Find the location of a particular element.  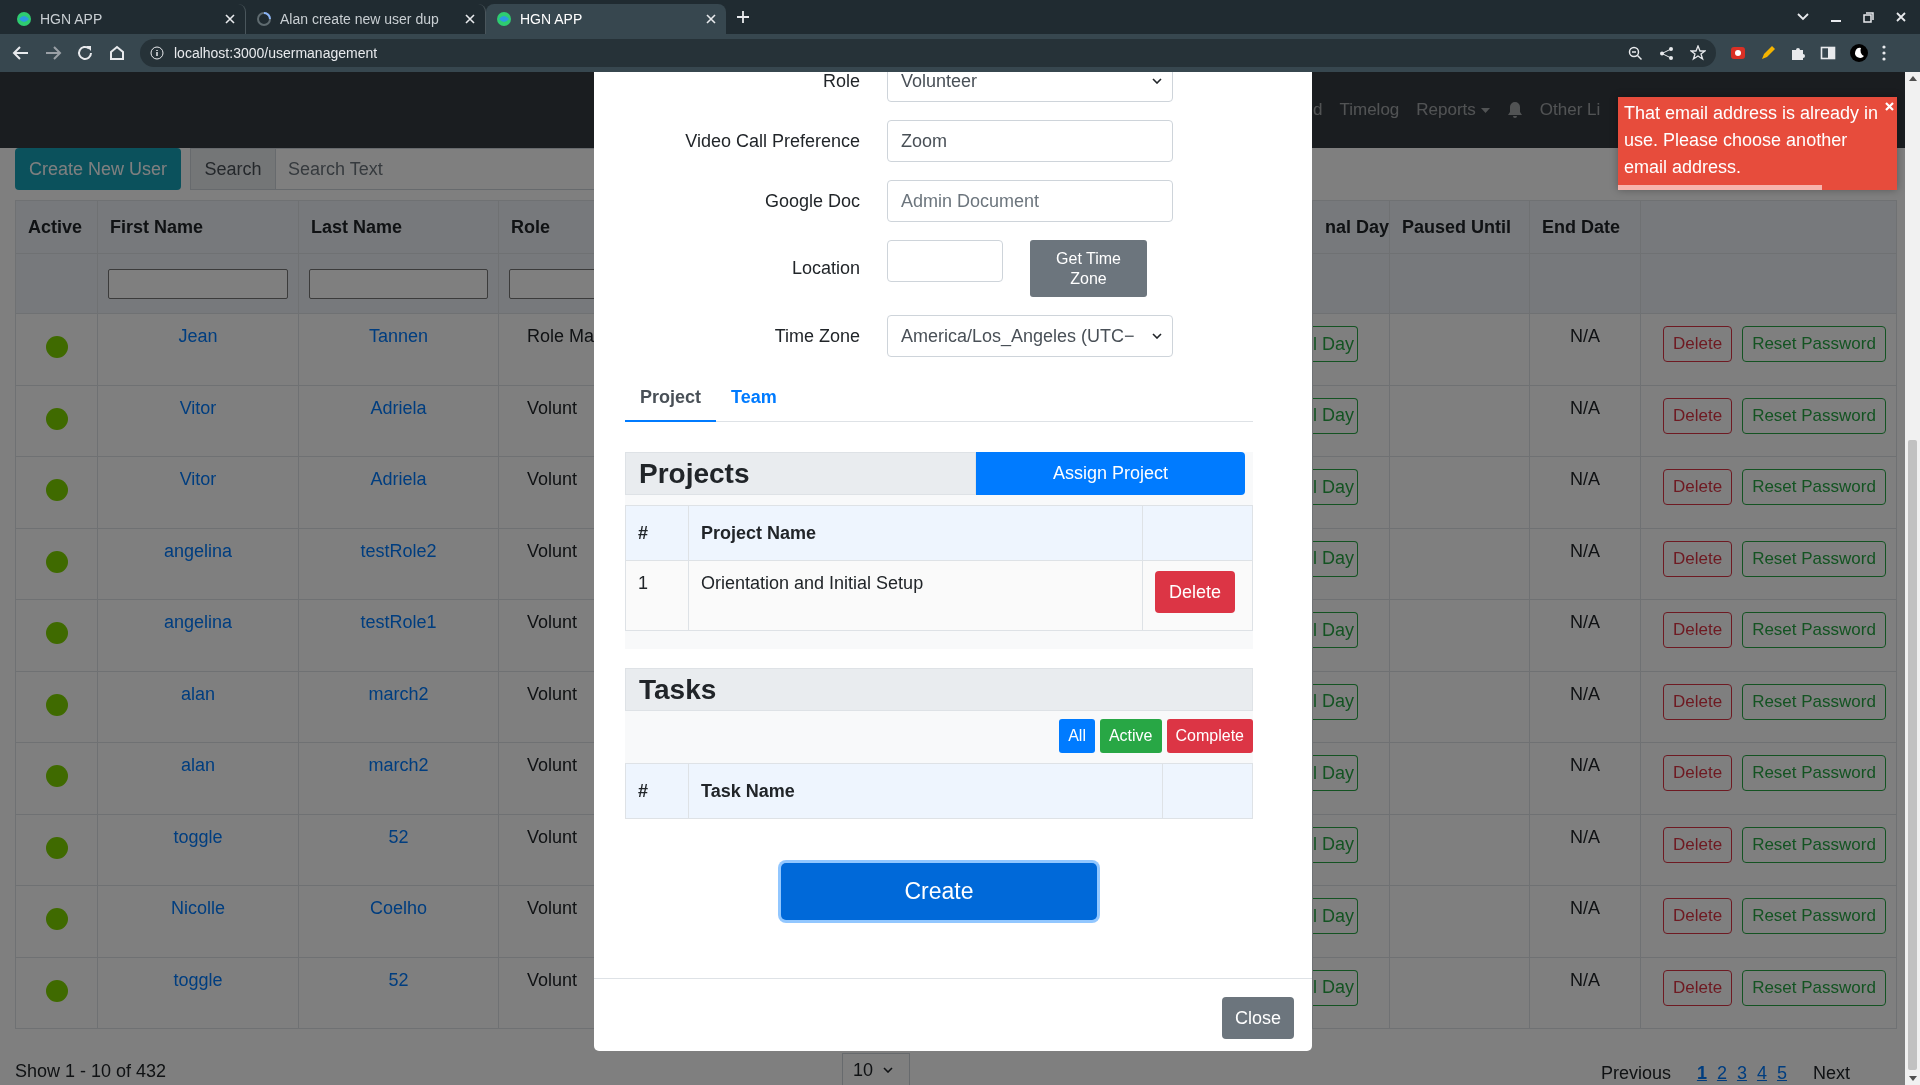

scroll-down-icon is located at coordinates (1912, 1078).